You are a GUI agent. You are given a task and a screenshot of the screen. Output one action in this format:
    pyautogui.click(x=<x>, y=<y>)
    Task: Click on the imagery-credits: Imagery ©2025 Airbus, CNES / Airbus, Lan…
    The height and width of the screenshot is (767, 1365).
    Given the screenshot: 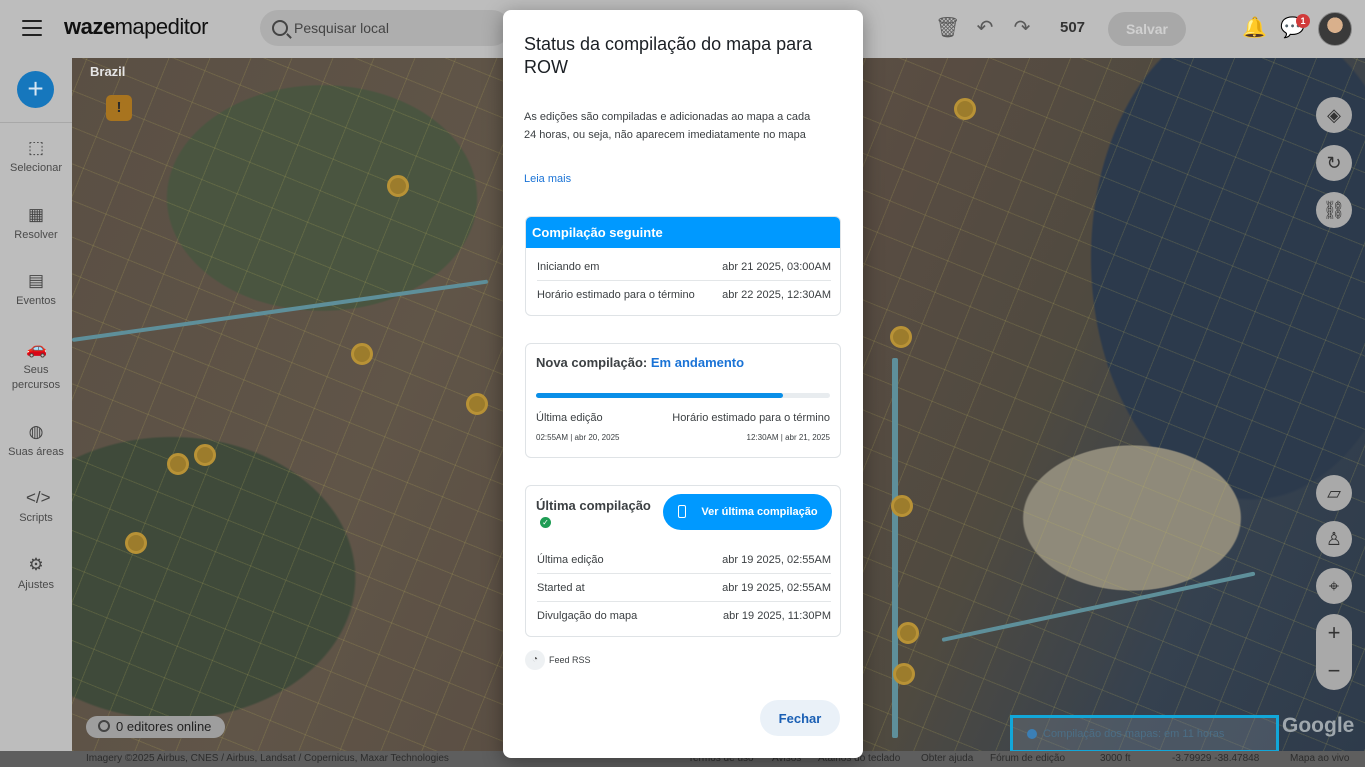 What is the action you would take?
    pyautogui.click(x=267, y=758)
    